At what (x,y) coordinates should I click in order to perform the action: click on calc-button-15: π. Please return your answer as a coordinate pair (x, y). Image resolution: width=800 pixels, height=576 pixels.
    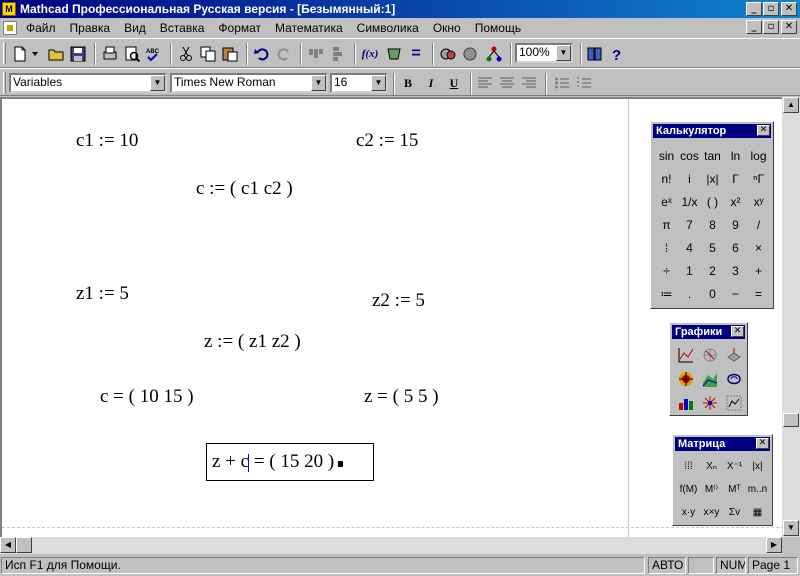
    Looking at the image, I should click on (666, 224).